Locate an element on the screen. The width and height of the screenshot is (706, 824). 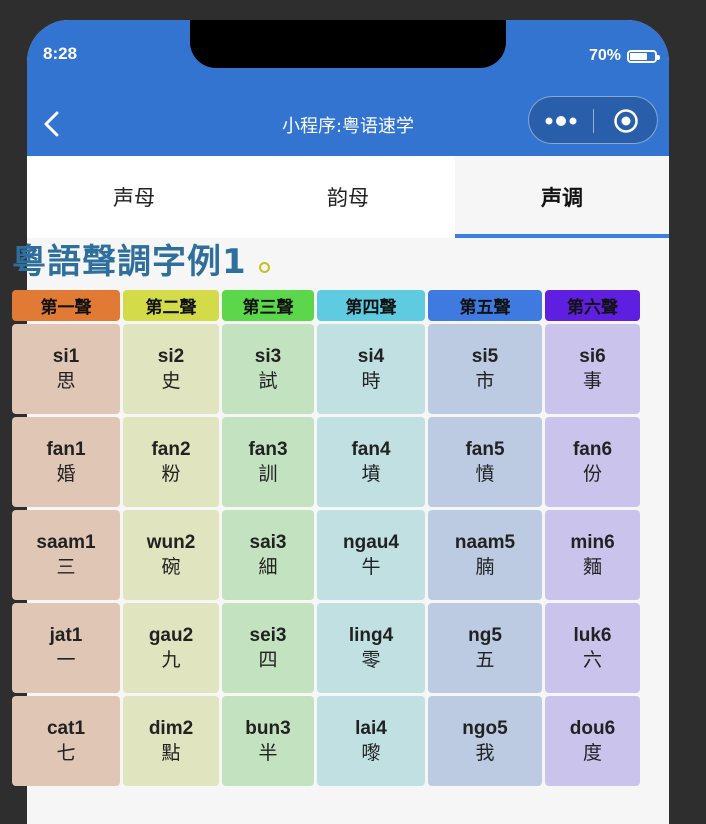
tone-cell: cat1 七 is located at coordinates (66, 741).